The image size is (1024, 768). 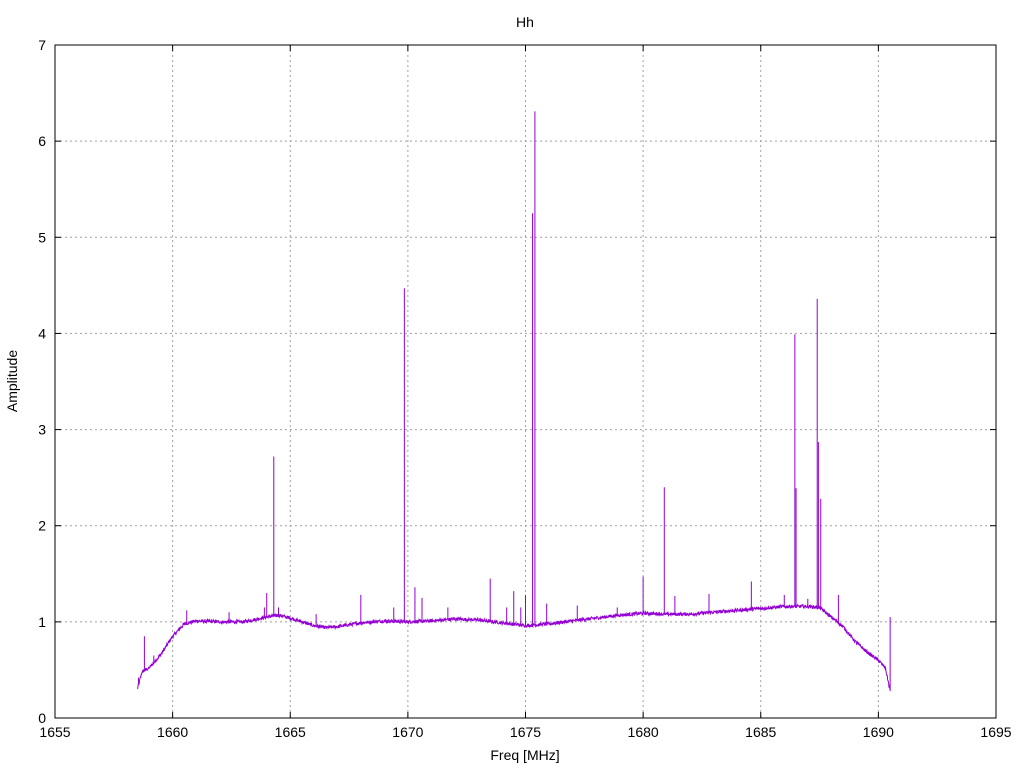 I want to click on y-tick-label: 3, so click(x=42, y=430).